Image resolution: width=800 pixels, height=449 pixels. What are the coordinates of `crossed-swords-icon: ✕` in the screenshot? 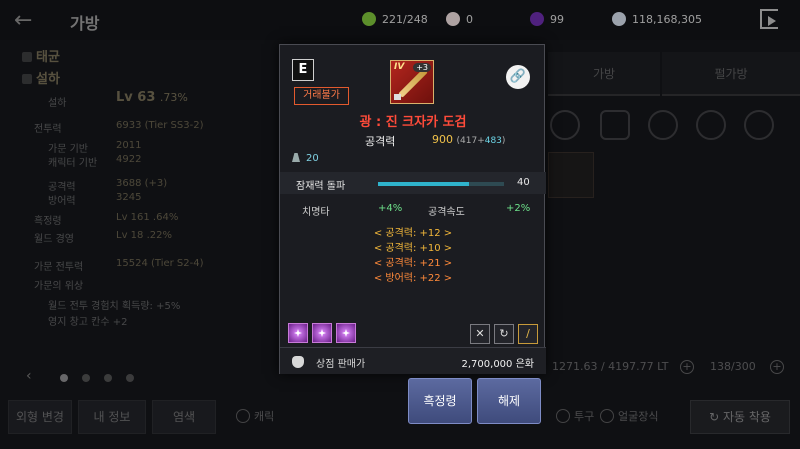 It's located at (480, 334).